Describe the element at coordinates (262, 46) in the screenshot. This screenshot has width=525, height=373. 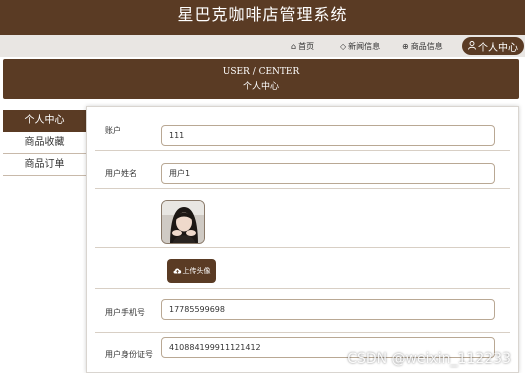
I see `nav-bar: ⌂ 首页 ◇ 新闻信息 ⊕ 商品信息 个人中心` at that location.